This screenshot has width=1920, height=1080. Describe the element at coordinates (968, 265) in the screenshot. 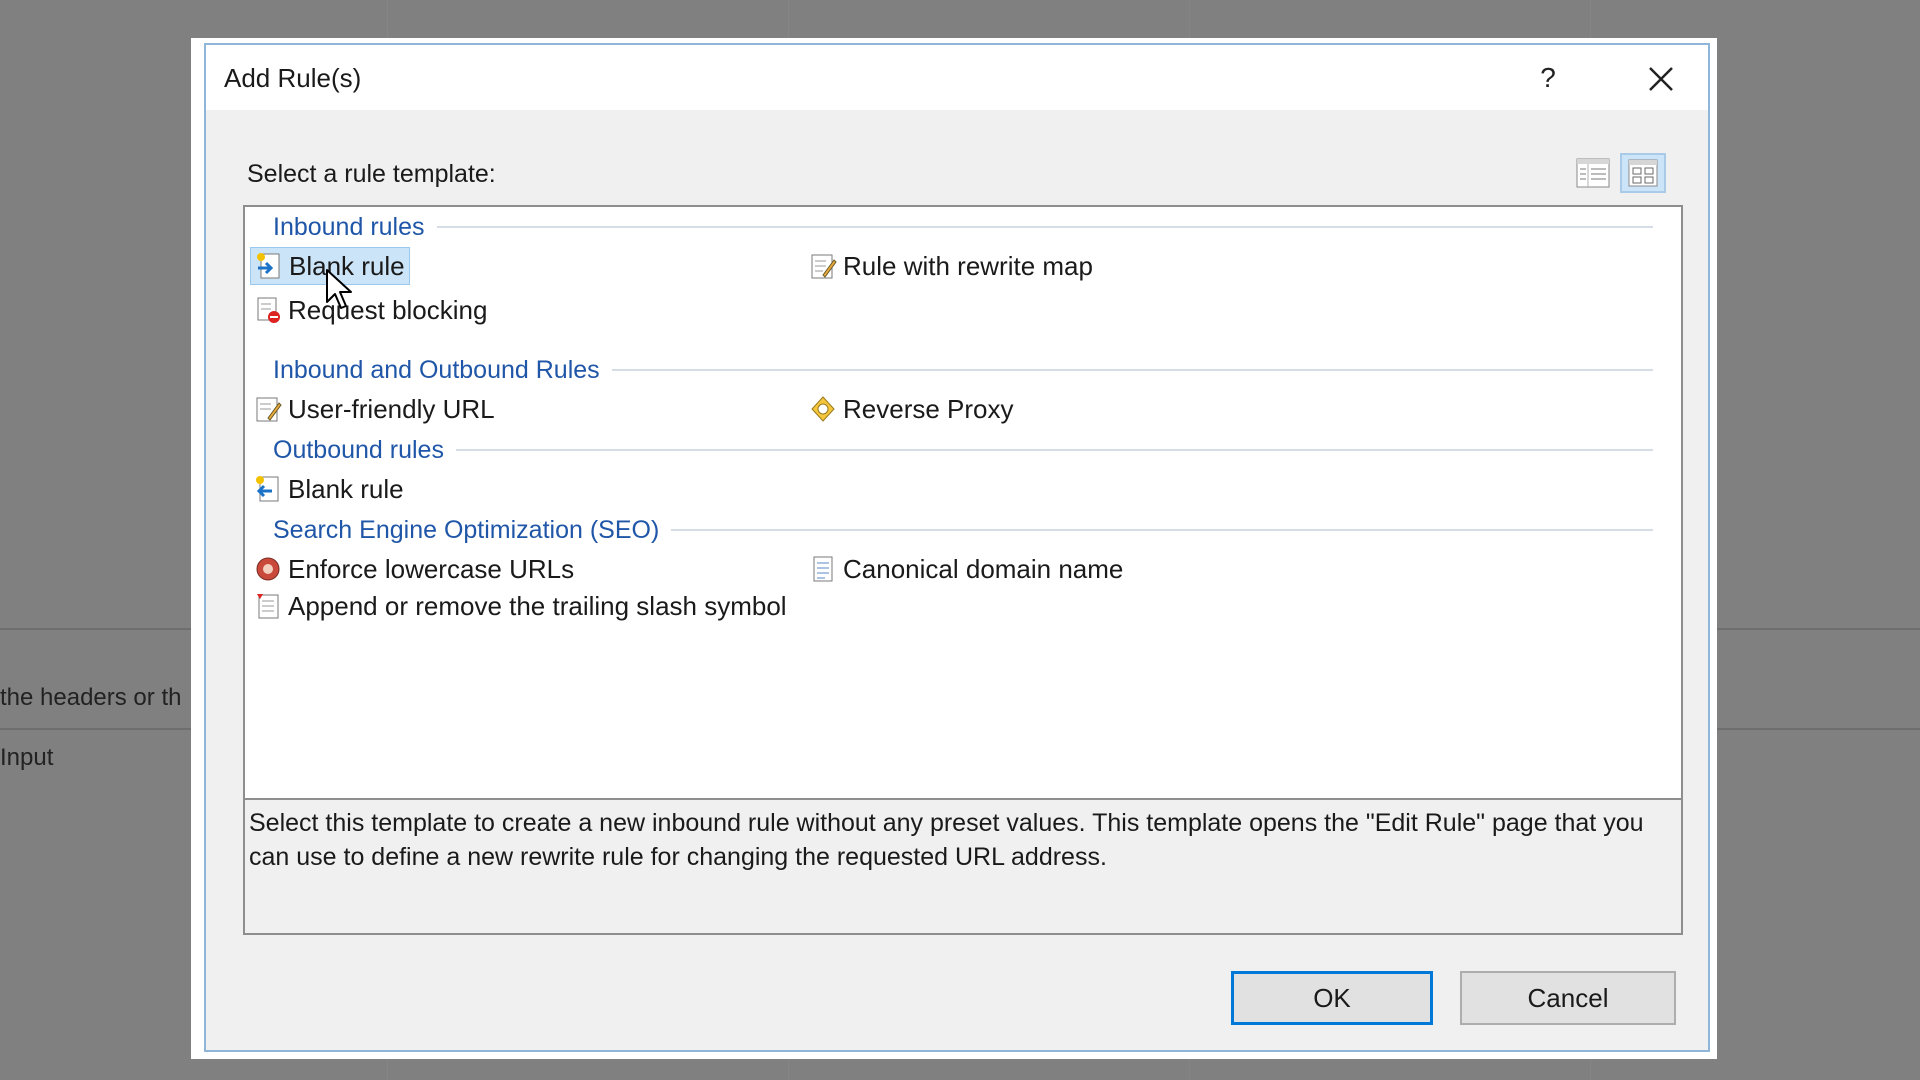

I see `template-label: Rule with rewrite map` at that location.